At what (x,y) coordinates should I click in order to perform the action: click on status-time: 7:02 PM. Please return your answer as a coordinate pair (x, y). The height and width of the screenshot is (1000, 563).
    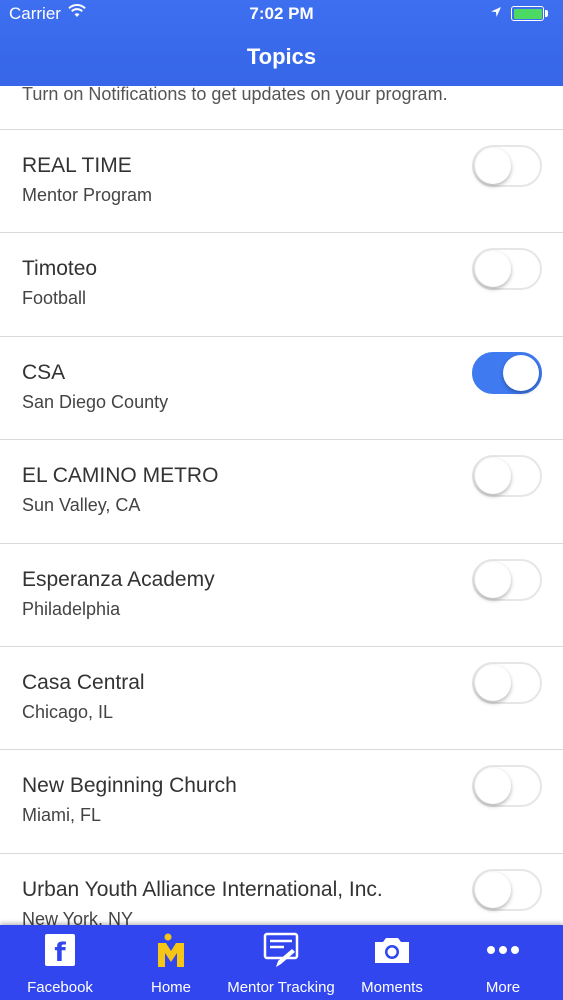
    Looking at the image, I should click on (281, 13).